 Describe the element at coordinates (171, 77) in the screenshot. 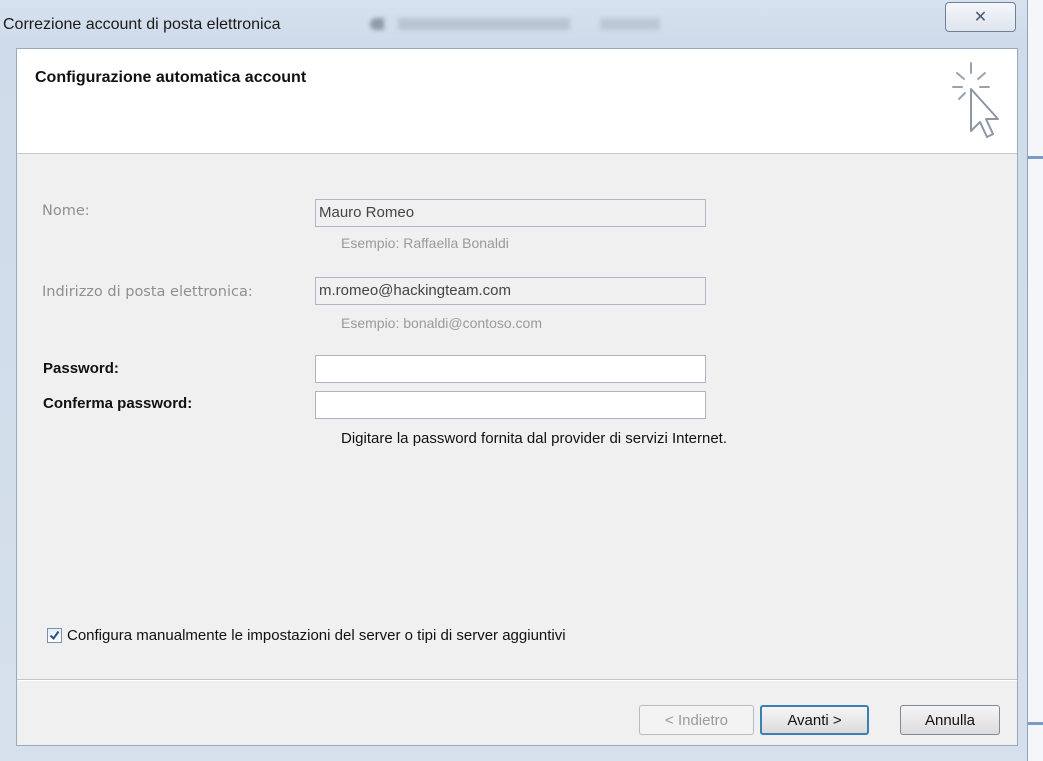

I see `page-title: Configurazione automatica account` at that location.